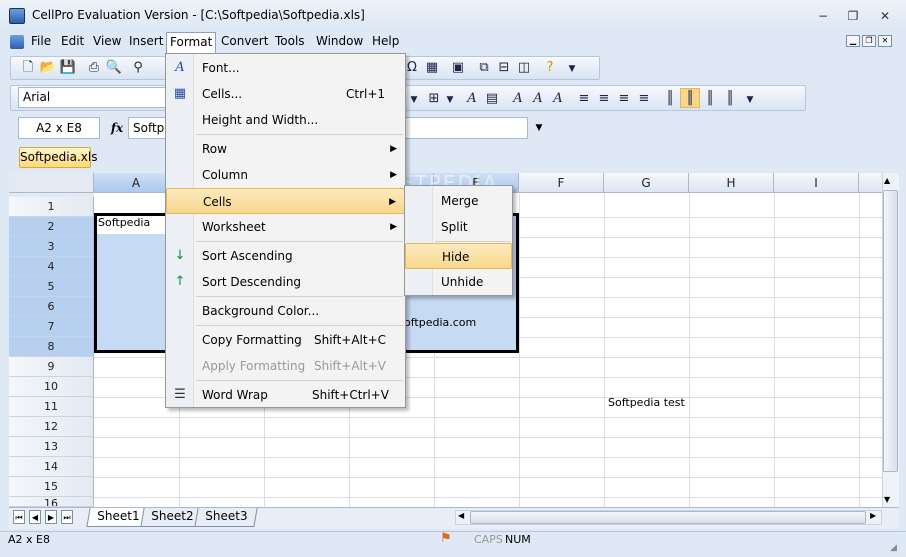  What do you see at coordinates (226, 517) in the screenshot?
I see `sheet-tab-3: Sheet3` at bounding box center [226, 517].